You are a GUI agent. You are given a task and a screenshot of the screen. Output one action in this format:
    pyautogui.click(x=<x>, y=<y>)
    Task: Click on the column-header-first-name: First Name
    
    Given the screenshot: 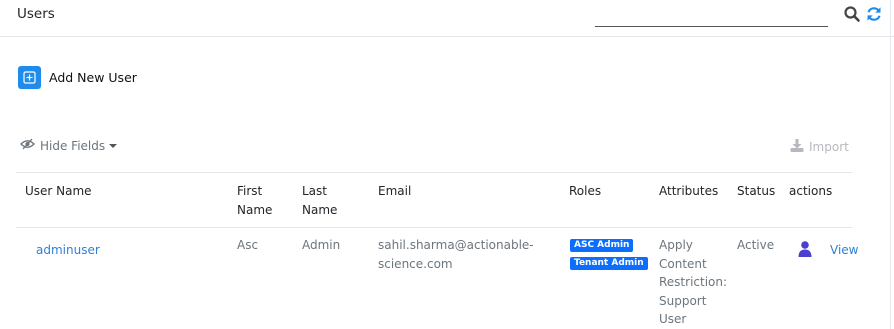 What is the action you would take?
    pyautogui.click(x=254, y=201)
    